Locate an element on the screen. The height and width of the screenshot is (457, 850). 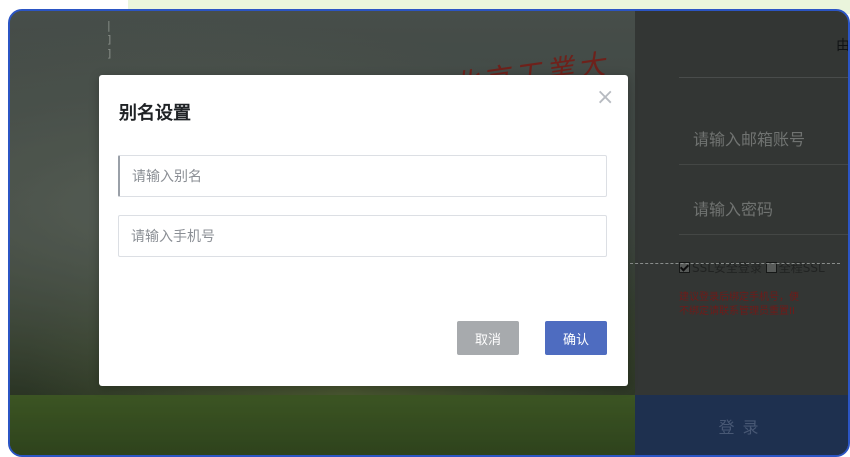
confirm-button: 确认 is located at coordinates (576, 338).